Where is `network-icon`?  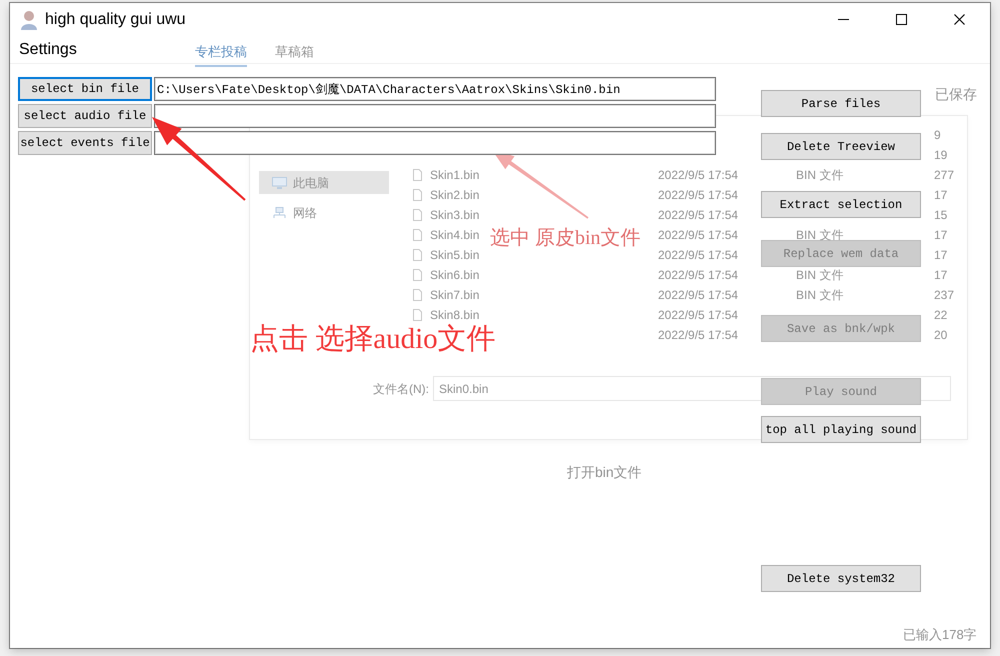 network-icon is located at coordinates (279, 212).